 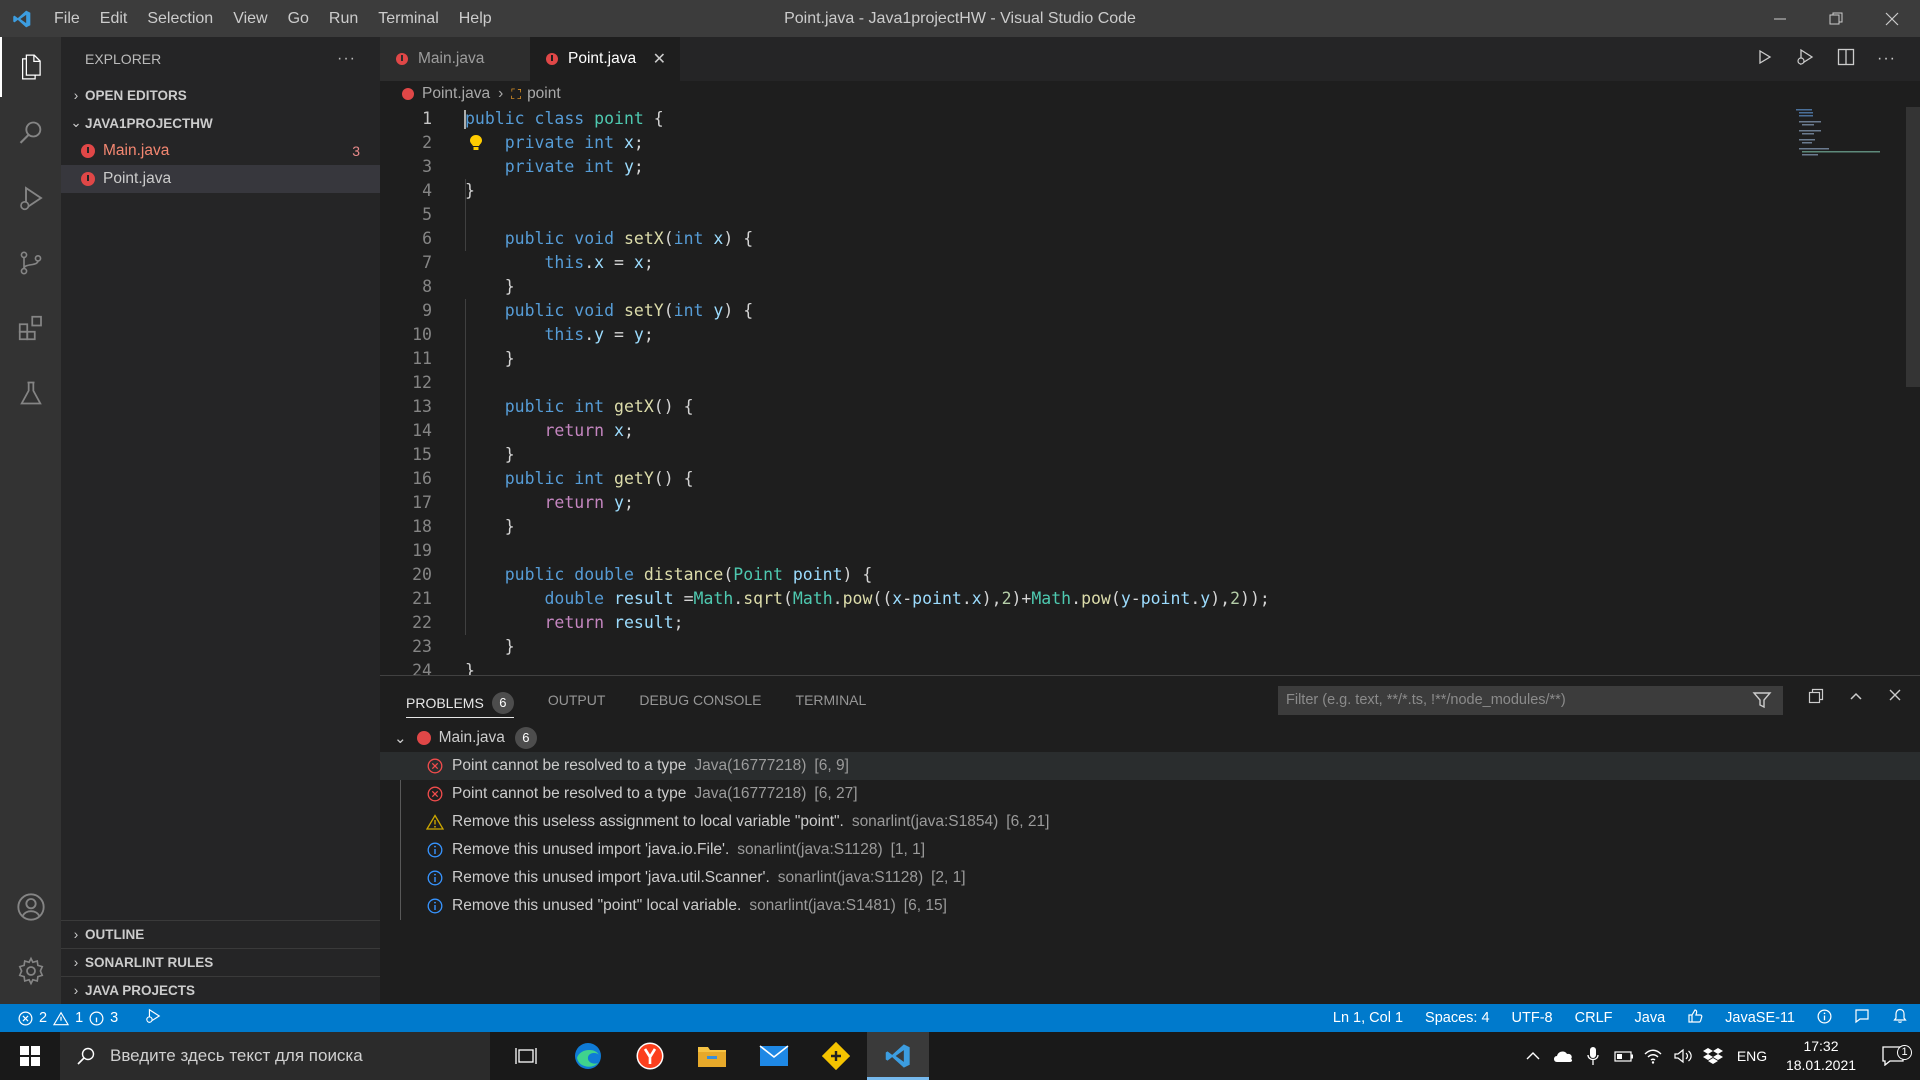 I want to click on task-view-icon, so click(x=526, y=1056).